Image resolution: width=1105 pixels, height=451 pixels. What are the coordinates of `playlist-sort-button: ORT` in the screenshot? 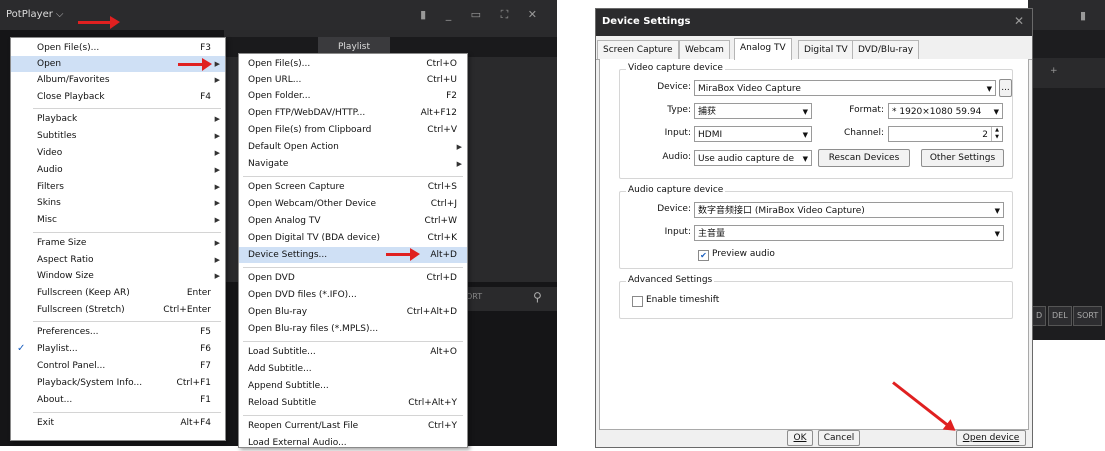 It's located at (474, 296).